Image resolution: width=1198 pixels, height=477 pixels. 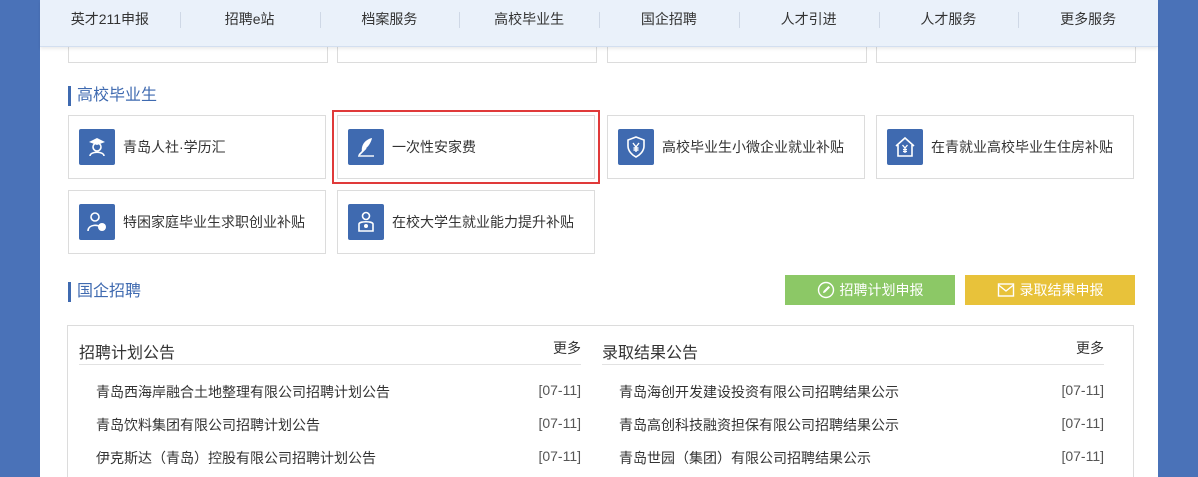 I want to click on student-badge-icon, so click(x=366, y=222).